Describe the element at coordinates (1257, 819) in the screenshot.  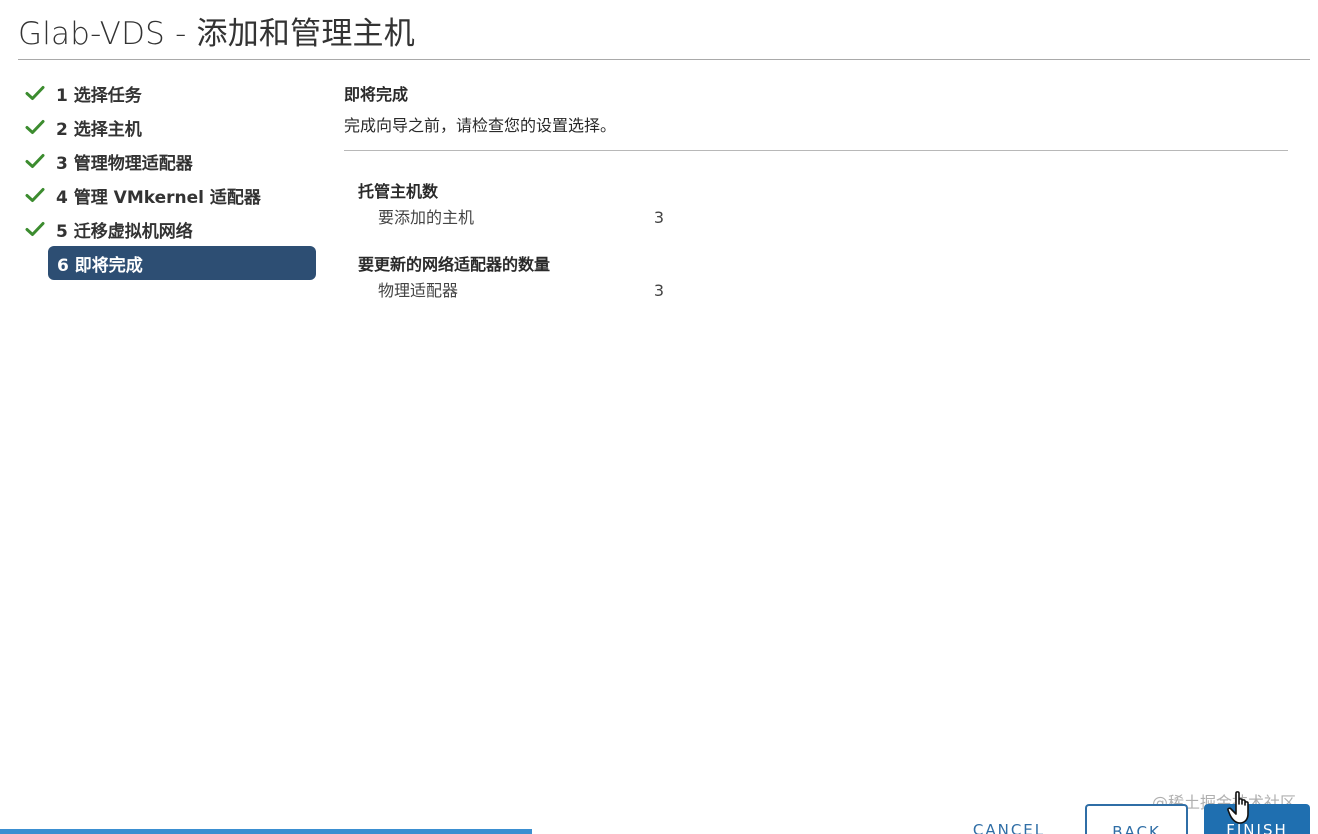
I see `finish-button: FINISH` at that location.